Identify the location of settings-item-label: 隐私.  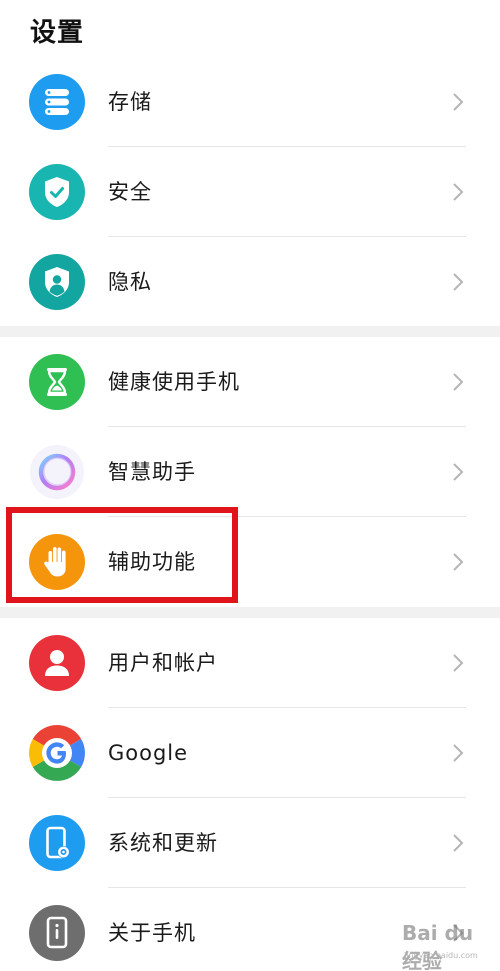
(130, 282).